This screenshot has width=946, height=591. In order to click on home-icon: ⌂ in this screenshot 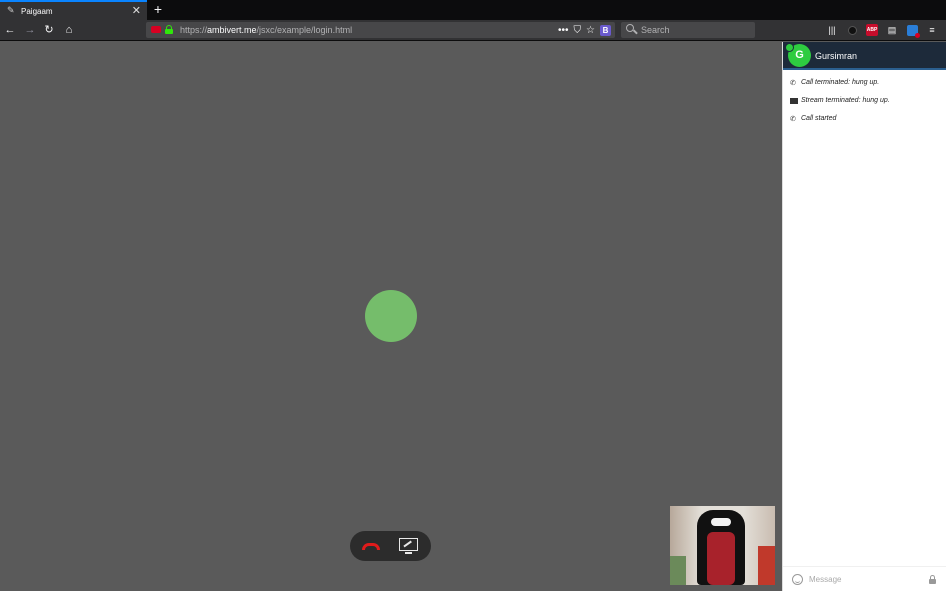, I will do `click(69, 30)`.